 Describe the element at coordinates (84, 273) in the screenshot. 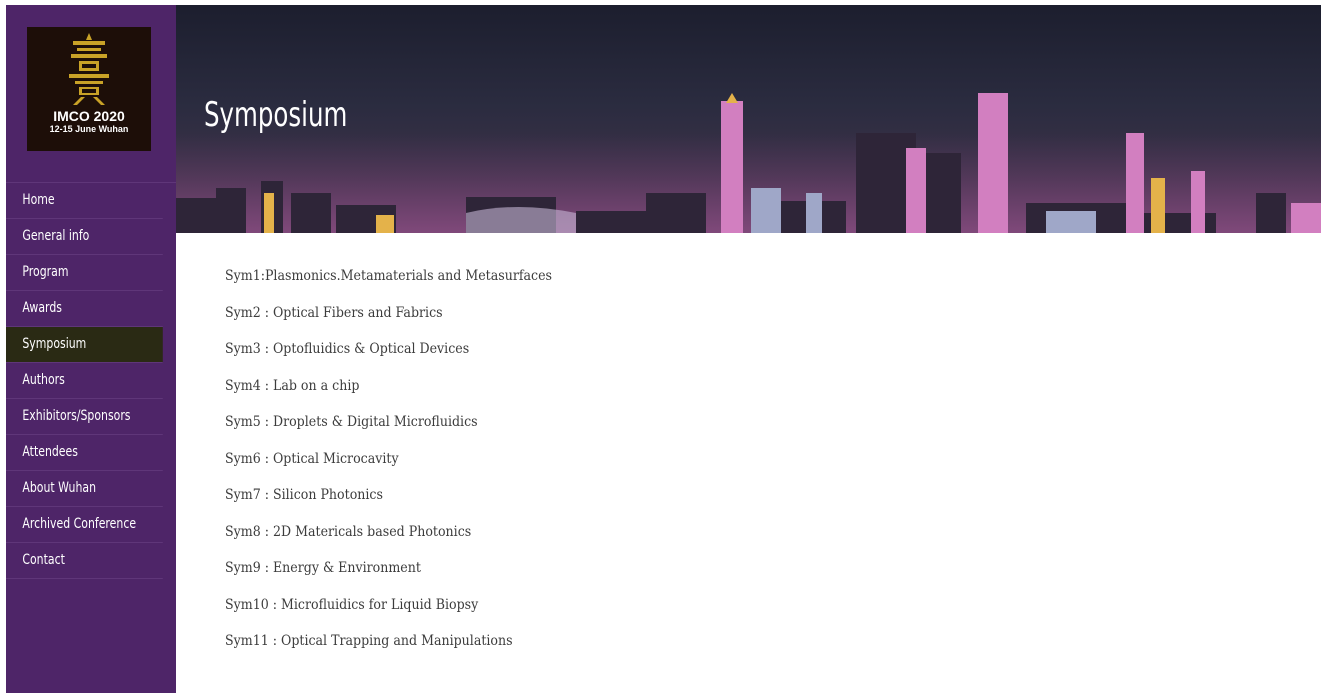

I see `nav-item-program: Program` at that location.